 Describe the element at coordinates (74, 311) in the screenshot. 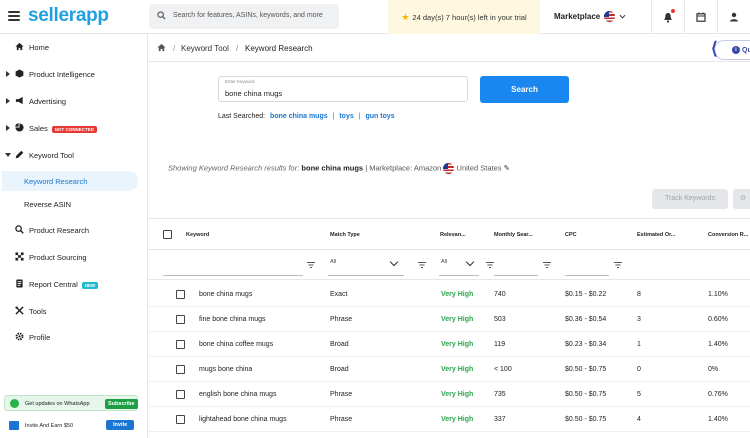

I see `sidebar-item-tools: Tools` at that location.